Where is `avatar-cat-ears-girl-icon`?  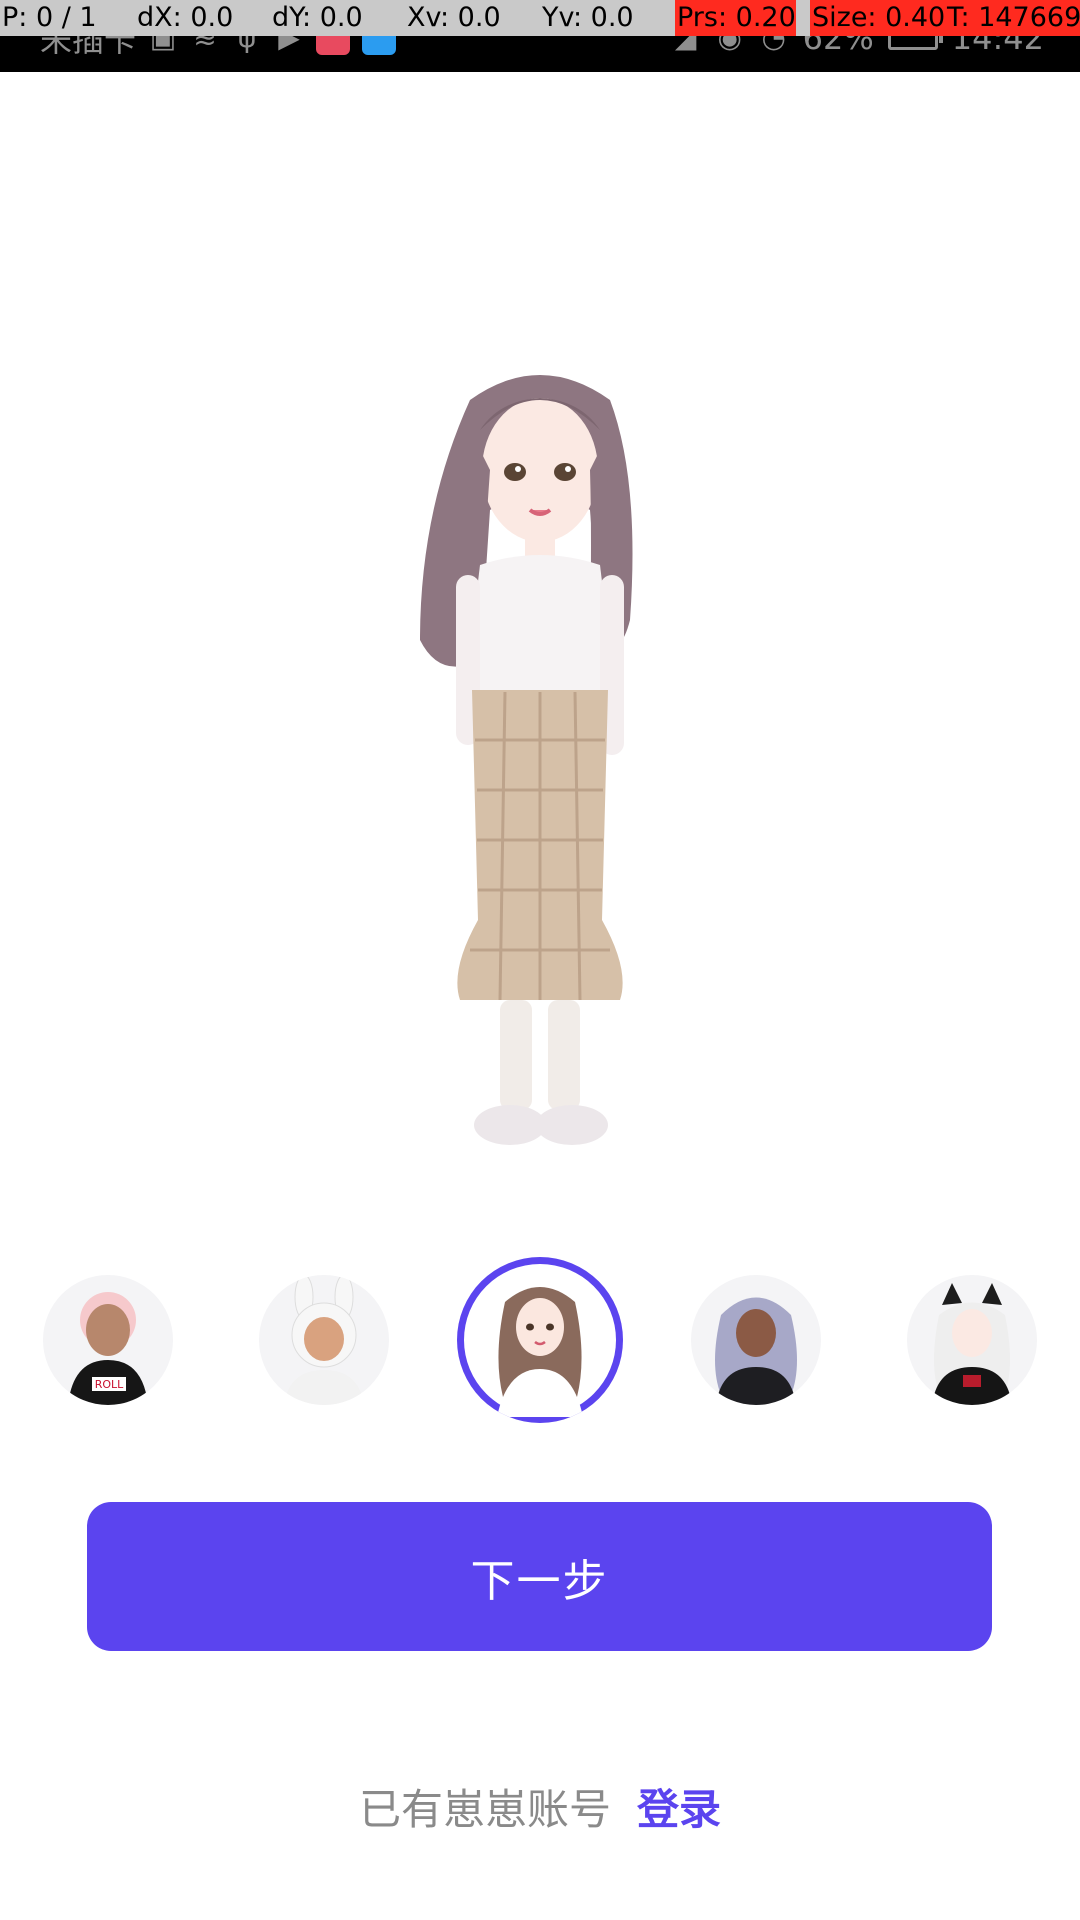
avatar-cat-ears-girl-icon is located at coordinates (972, 1344).